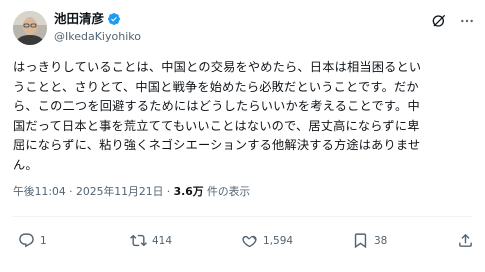 This screenshot has width=485, height=272. I want to click on action-bar: 1 414 1,594 38, so click(242, 242).